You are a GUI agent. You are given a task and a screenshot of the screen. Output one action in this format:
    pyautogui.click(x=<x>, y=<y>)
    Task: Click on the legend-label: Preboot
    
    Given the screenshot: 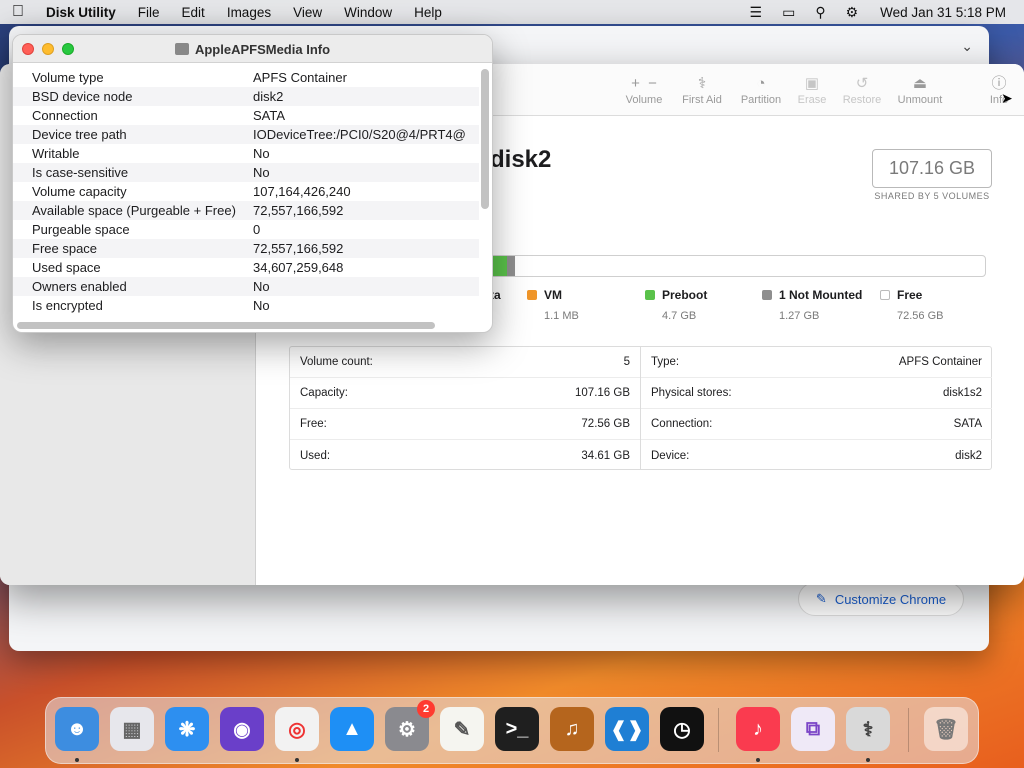 What is the action you would take?
    pyautogui.click(x=685, y=295)
    